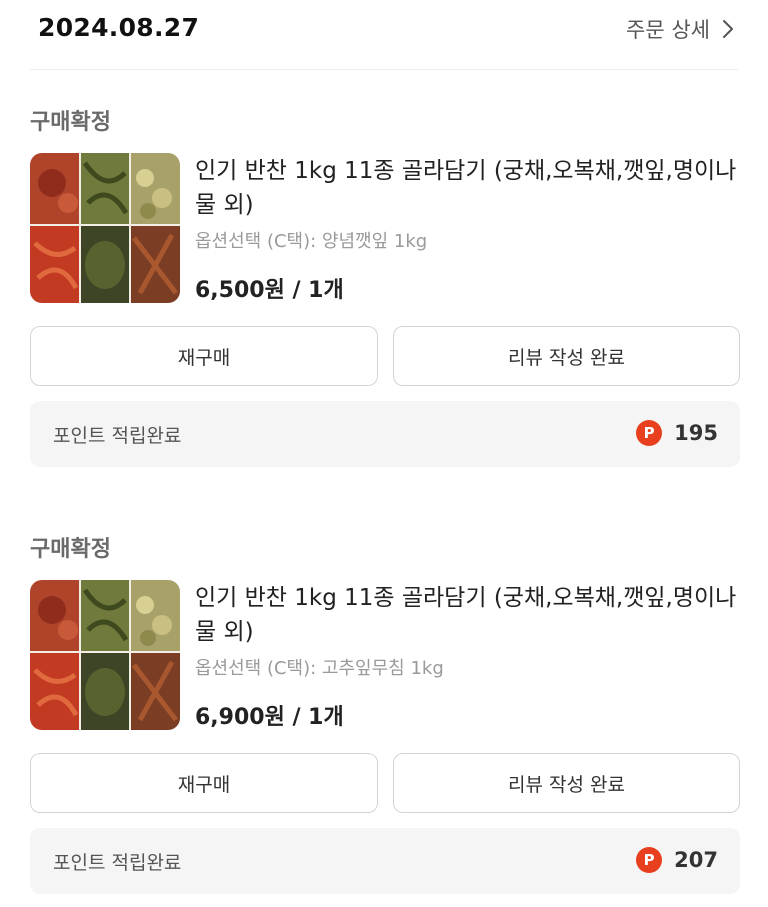  Describe the element at coordinates (269, 717) in the screenshot. I see `product-price: 6,900원 / 1개` at that location.